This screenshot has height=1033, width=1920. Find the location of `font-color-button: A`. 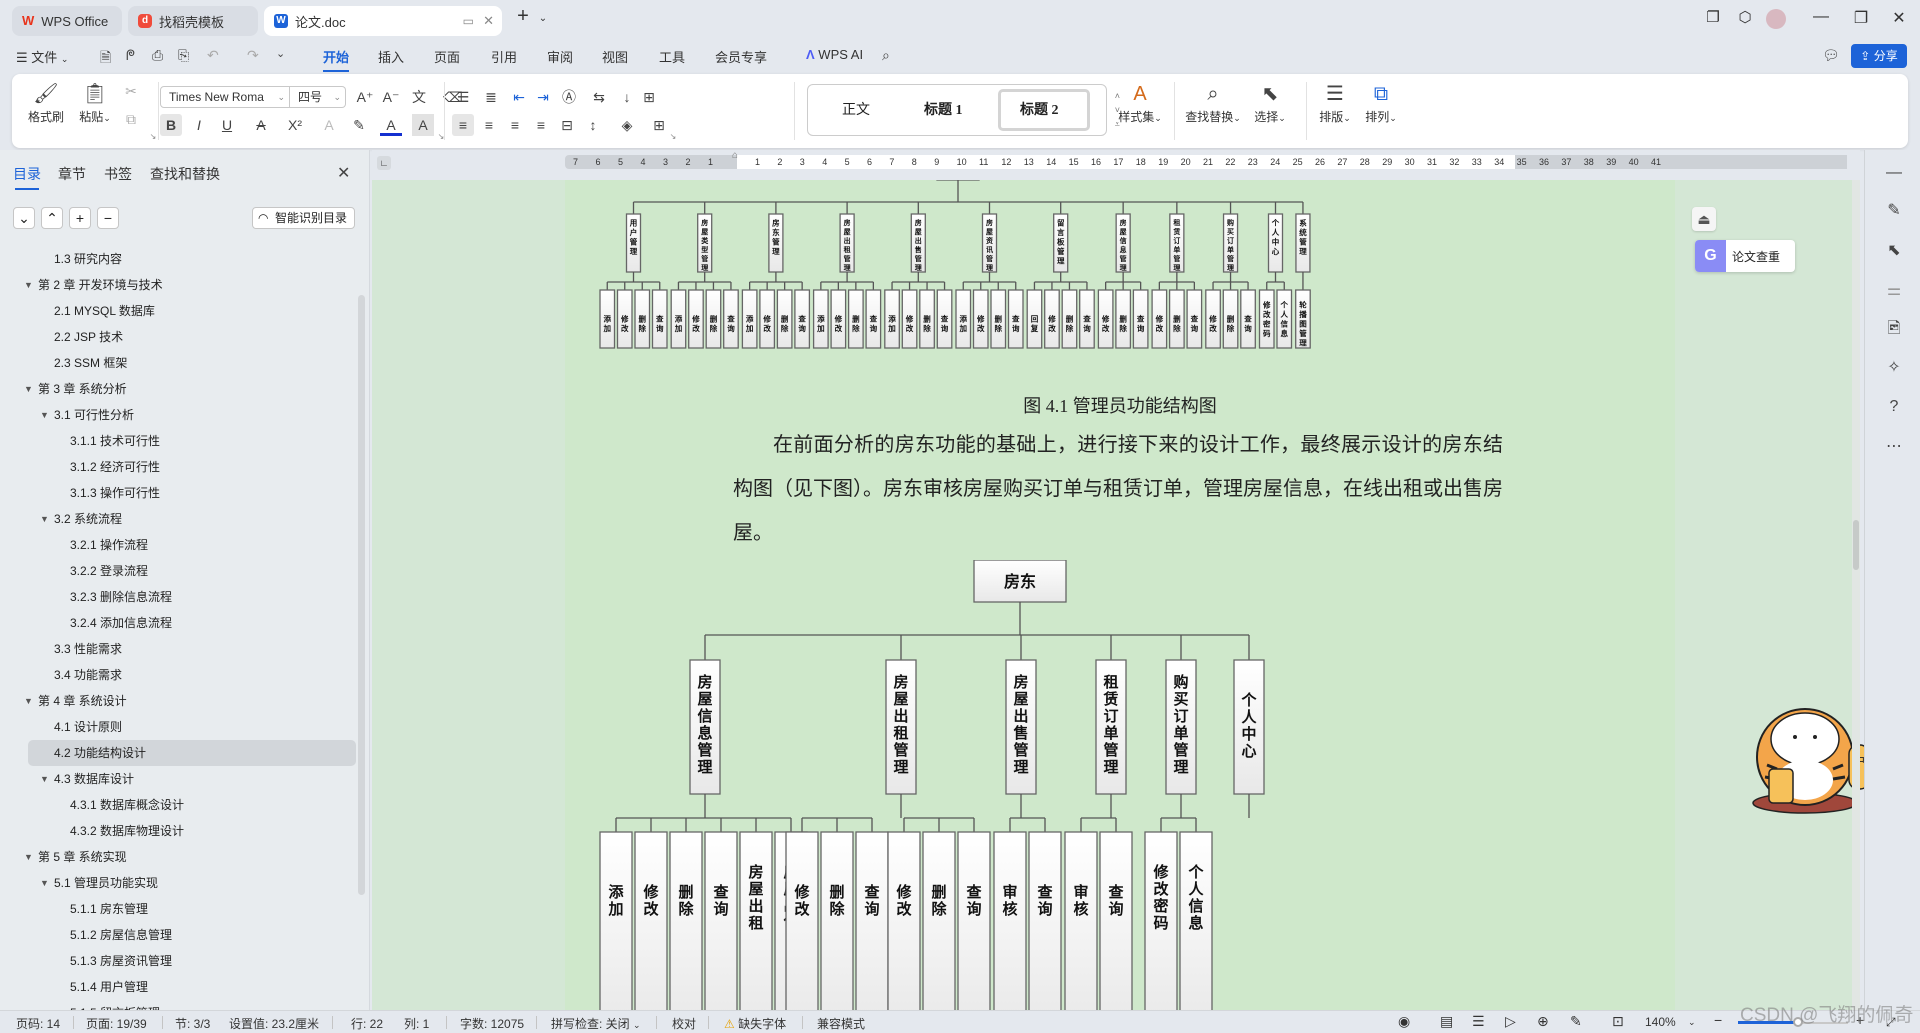

font-color-button: A is located at coordinates (391, 125).